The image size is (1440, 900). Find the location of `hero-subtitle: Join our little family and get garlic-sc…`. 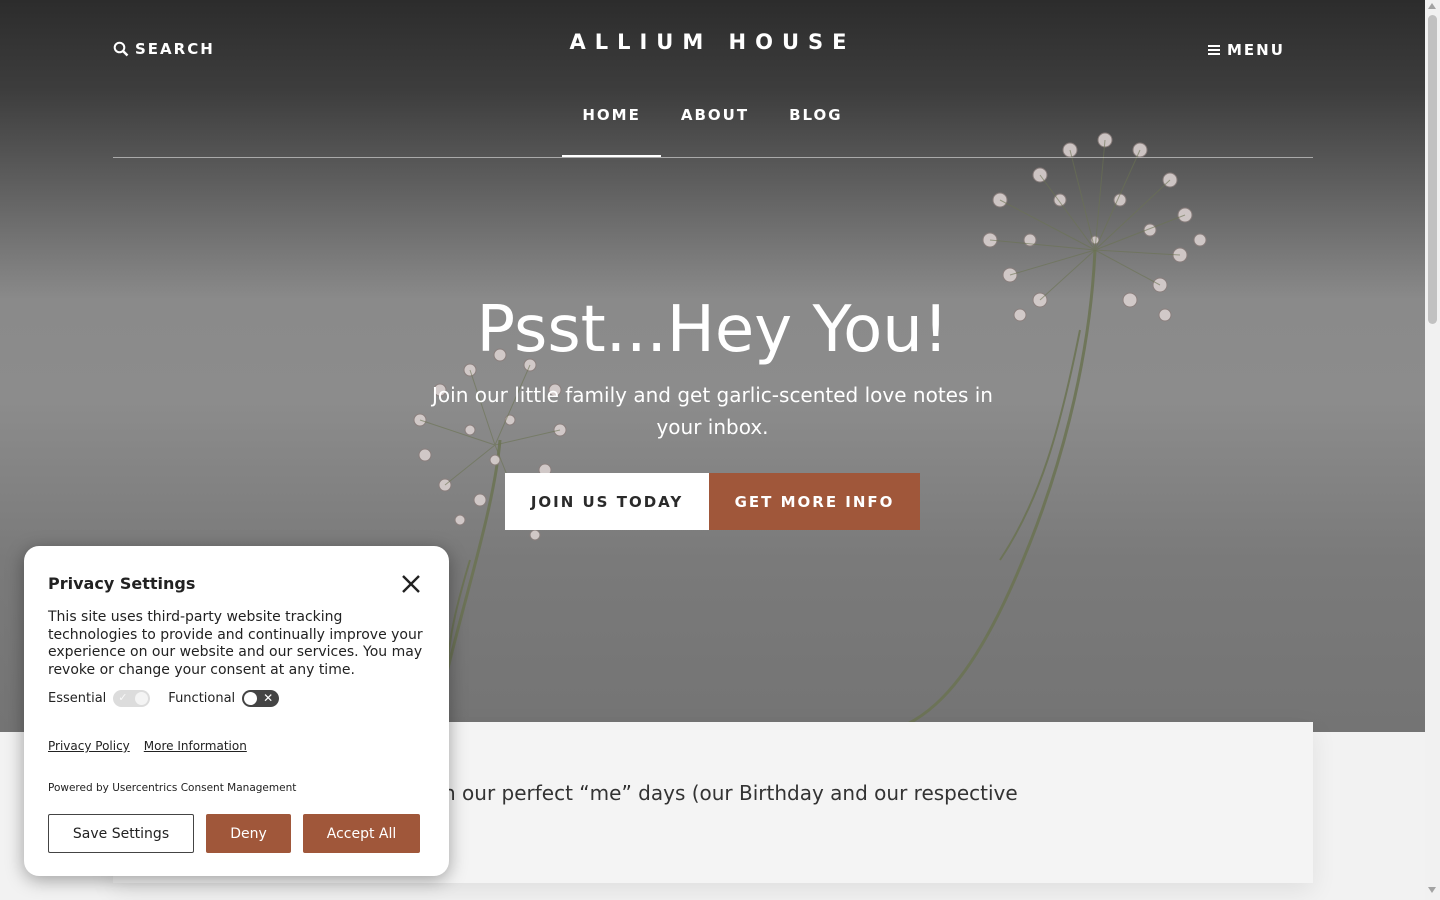

hero-subtitle: Join our little family and get garlic-sc… is located at coordinates (712, 411).